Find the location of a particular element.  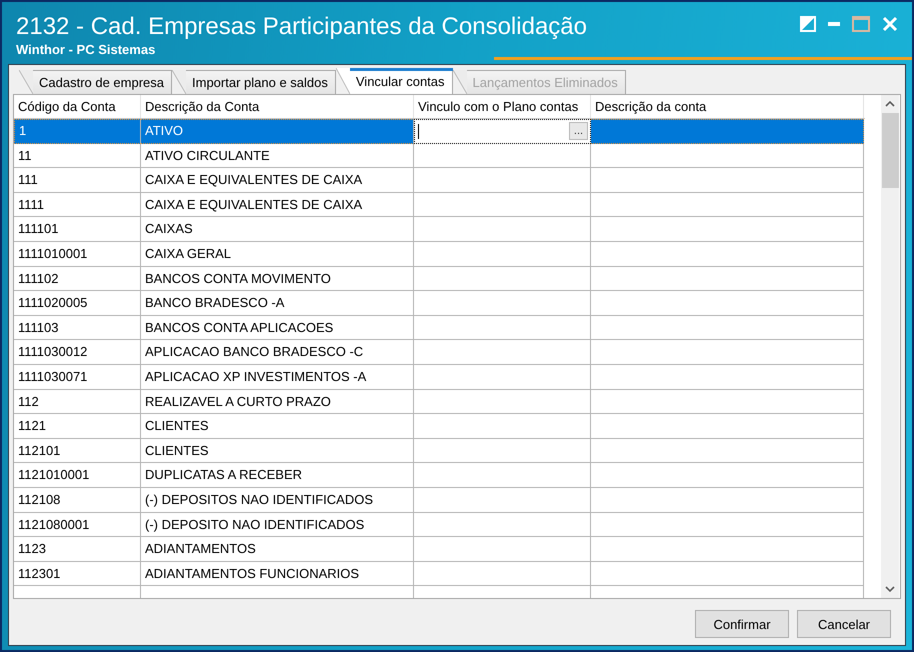

column-header: Descrição da conta is located at coordinates (727, 106).